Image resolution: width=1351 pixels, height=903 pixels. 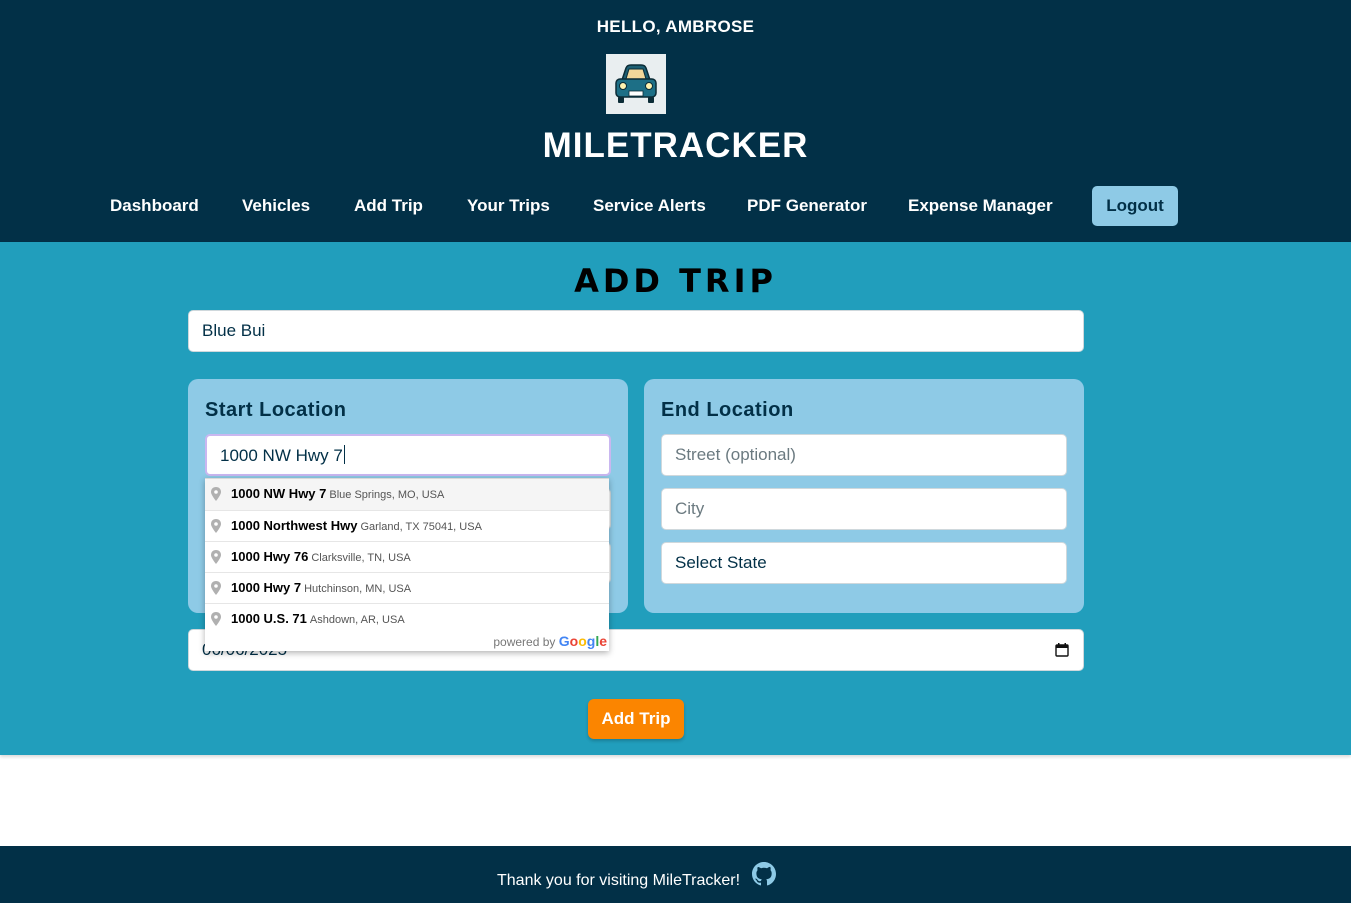 What do you see at coordinates (276, 206) in the screenshot?
I see `nav-vehicles: Vehicles` at bounding box center [276, 206].